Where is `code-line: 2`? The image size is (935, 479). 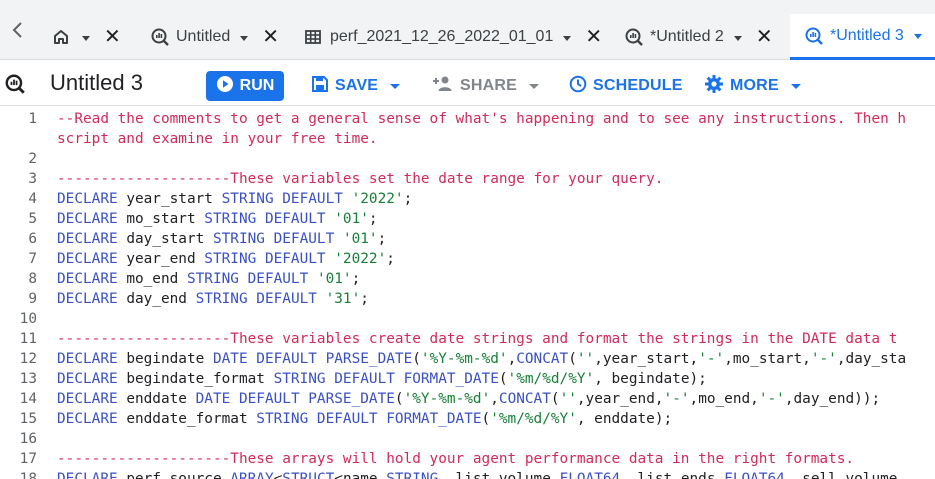
code-line: 2 is located at coordinates (467, 159).